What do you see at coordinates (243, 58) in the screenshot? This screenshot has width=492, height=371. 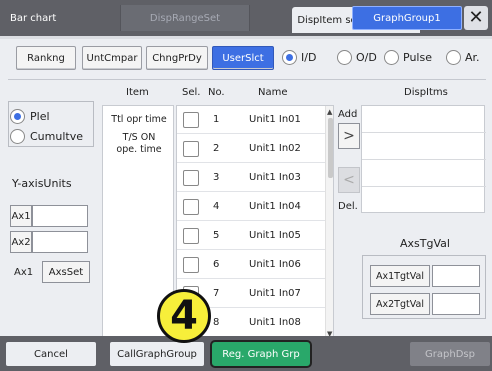 I see `user-select-button: UserSlct` at bounding box center [243, 58].